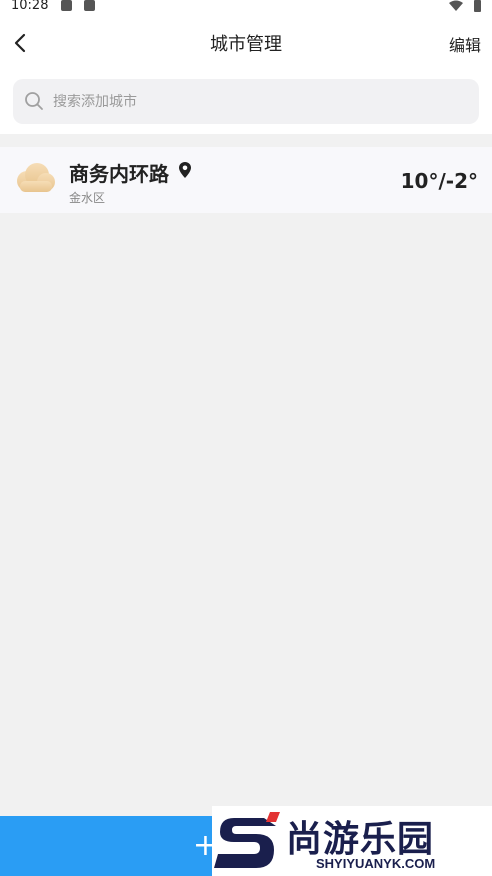 The width and height of the screenshot is (492, 876). Describe the element at coordinates (36, 177) in the screenshot. I see `cloud-icon` at that location.